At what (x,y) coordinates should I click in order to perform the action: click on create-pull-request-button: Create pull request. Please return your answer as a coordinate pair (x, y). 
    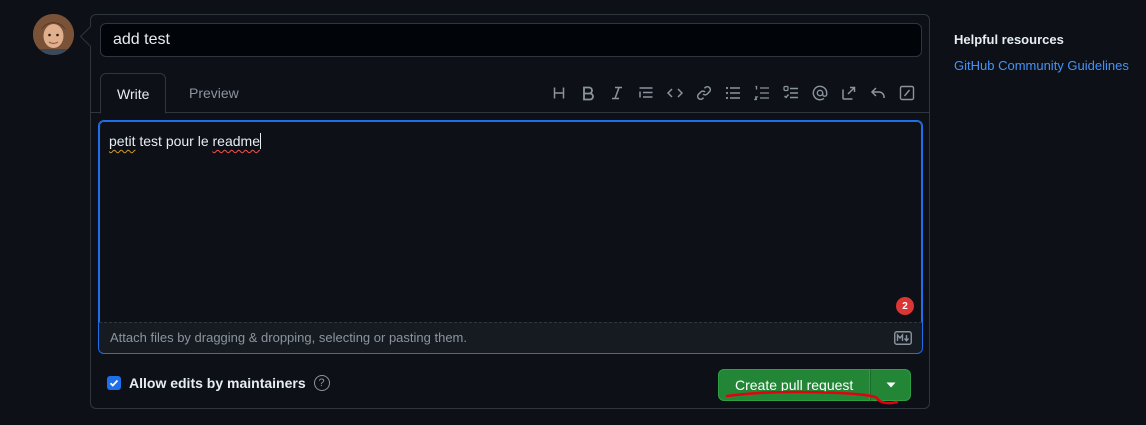
    Looking at the image, I should click on (794, 385).